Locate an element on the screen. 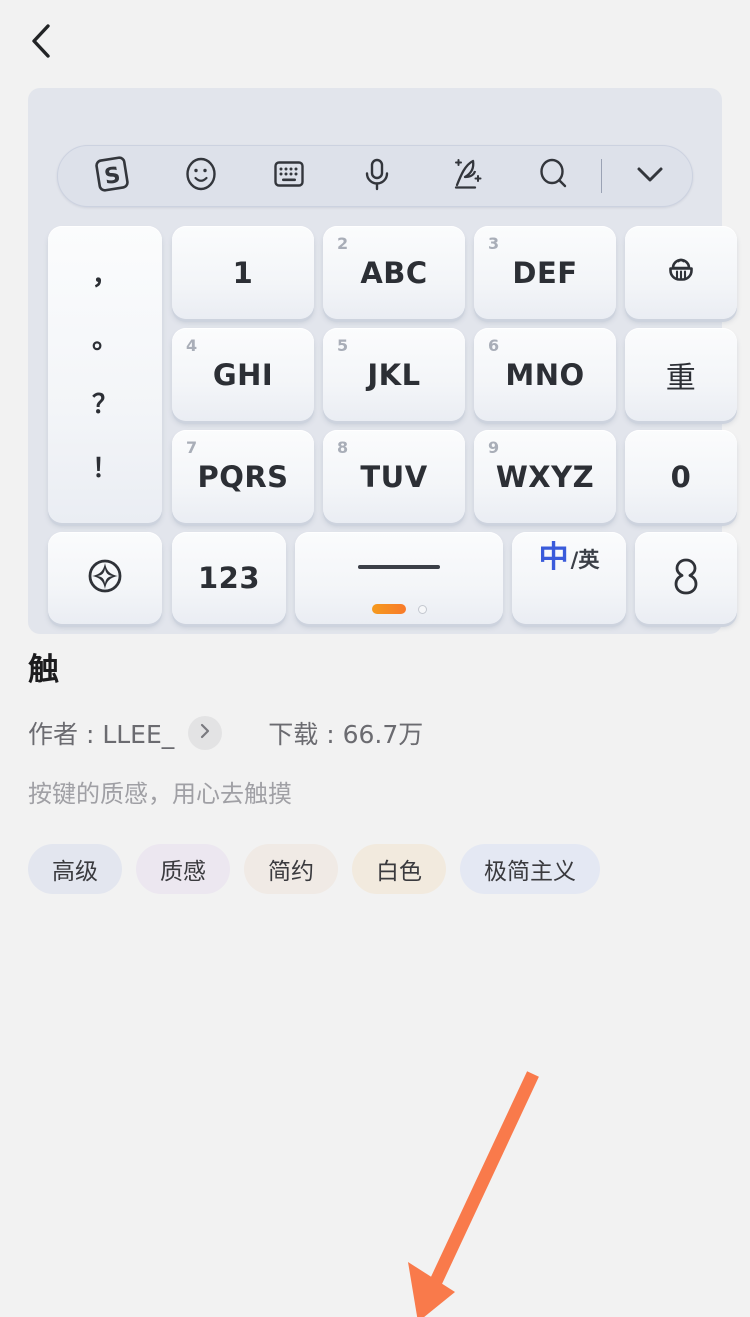 This screenshot has width=750, height=1317. toolbar-icon-group: S is located at coordinates (328, 176).